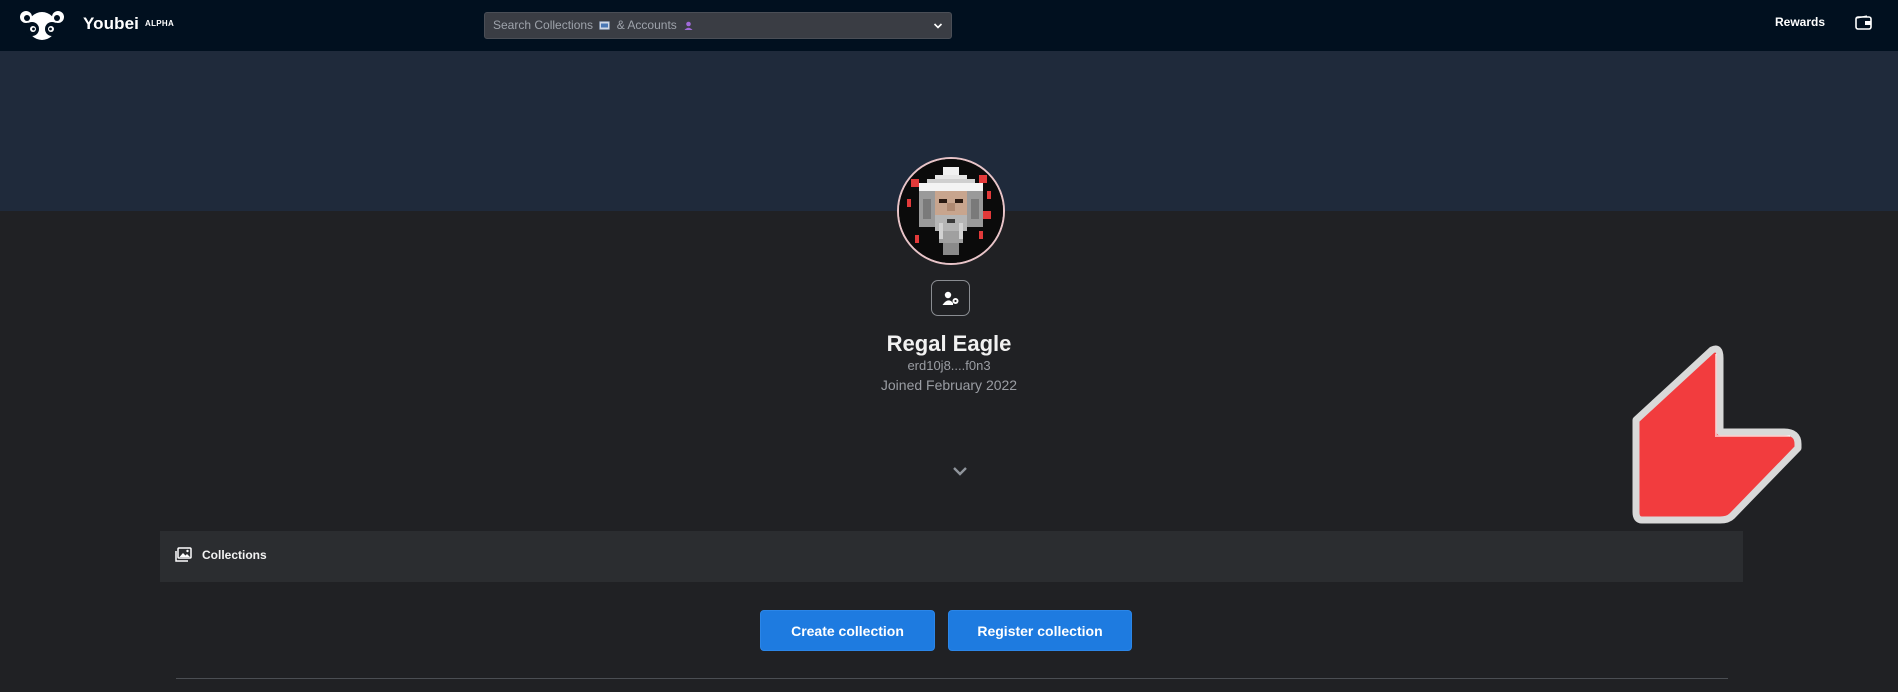  I want to click on search-placeholder: Search Collections & Accounts, so click(595, 25).